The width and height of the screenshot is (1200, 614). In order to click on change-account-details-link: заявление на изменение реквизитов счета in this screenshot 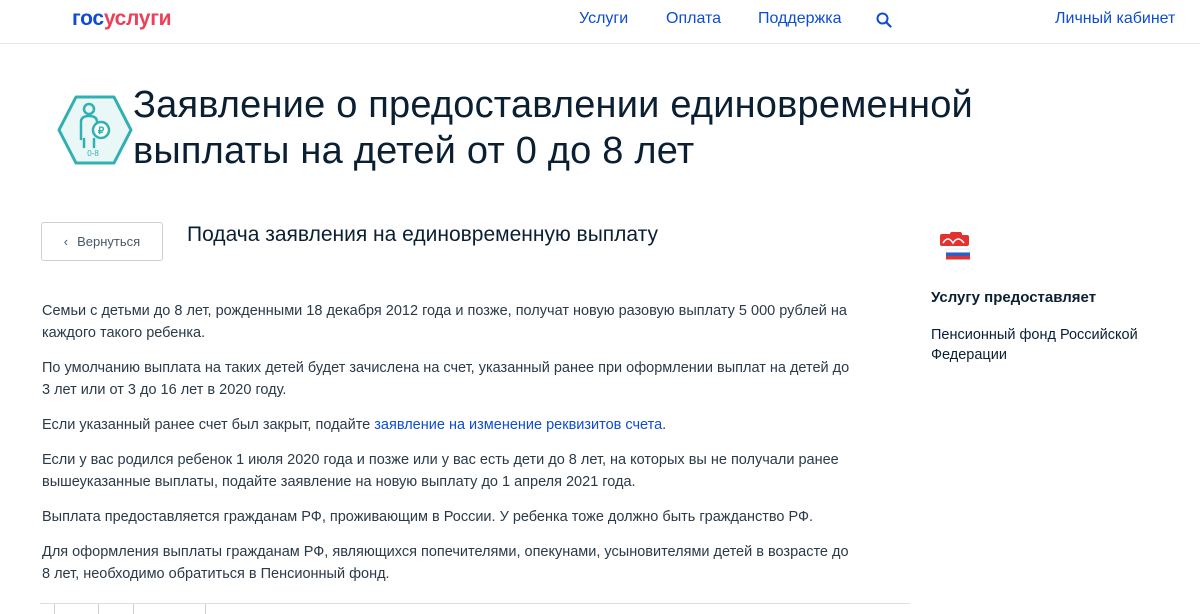, I will do `click(518, 425)`.